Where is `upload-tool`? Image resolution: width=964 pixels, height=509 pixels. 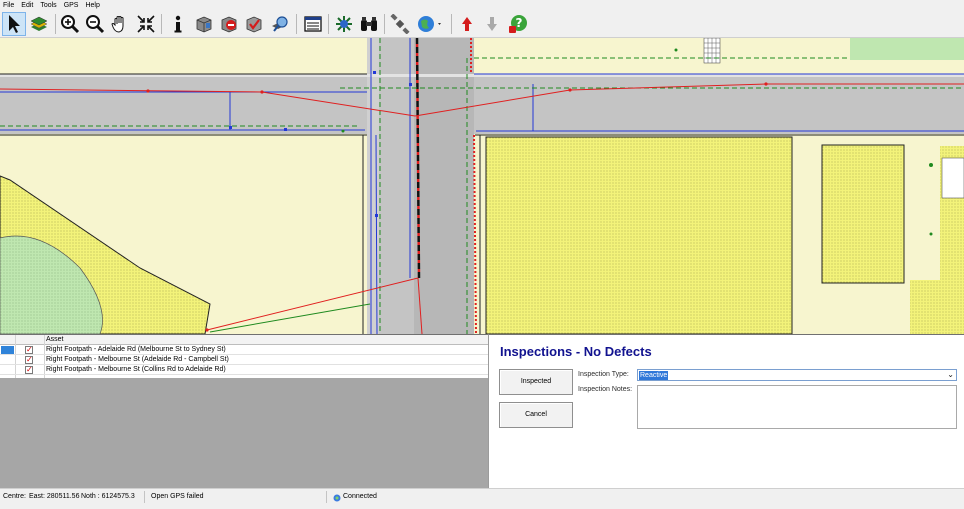
upload-tool is located at coordinates (467, 24).